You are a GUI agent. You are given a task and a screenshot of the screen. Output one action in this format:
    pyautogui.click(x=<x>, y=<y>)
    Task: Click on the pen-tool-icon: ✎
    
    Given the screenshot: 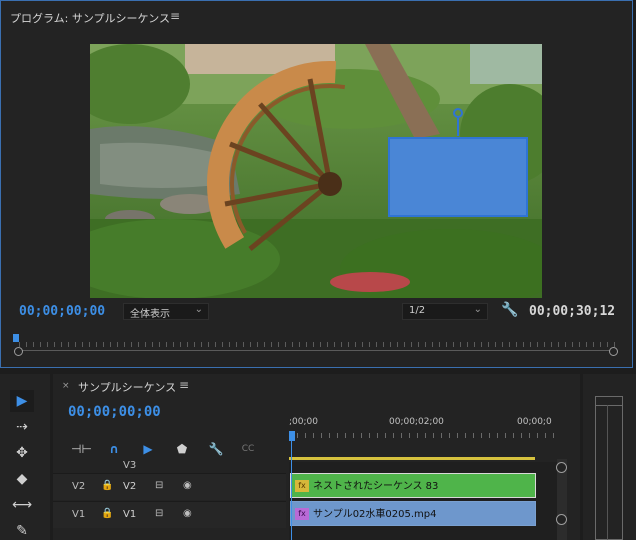 What is the action you would take?
    pyautogui.click(x=22, y=530)
    